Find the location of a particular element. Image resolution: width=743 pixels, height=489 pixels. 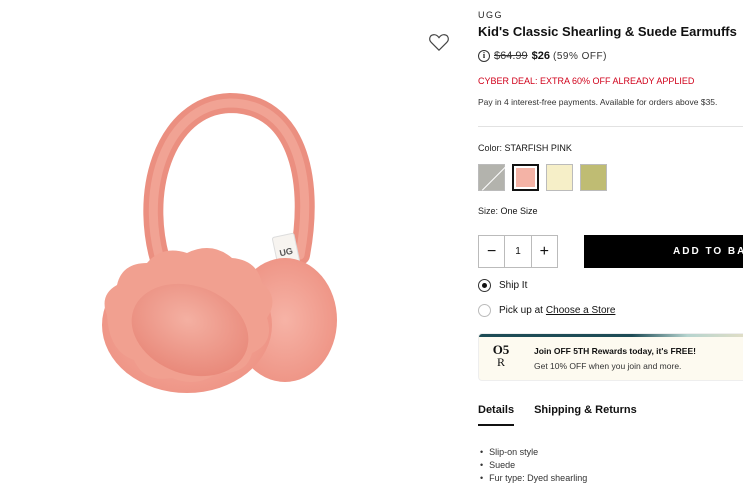

list-item: Suede is located at coordinates (532, 465).